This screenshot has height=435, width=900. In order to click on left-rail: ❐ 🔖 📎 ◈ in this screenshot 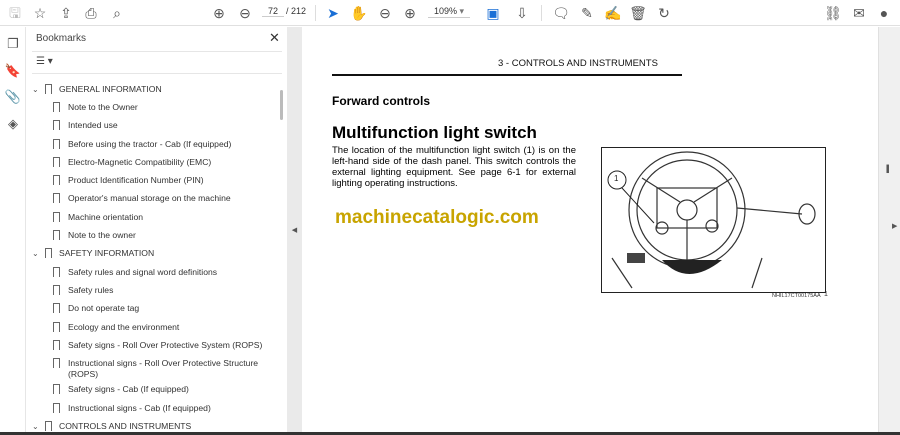, I will do `click(13, 231)`.